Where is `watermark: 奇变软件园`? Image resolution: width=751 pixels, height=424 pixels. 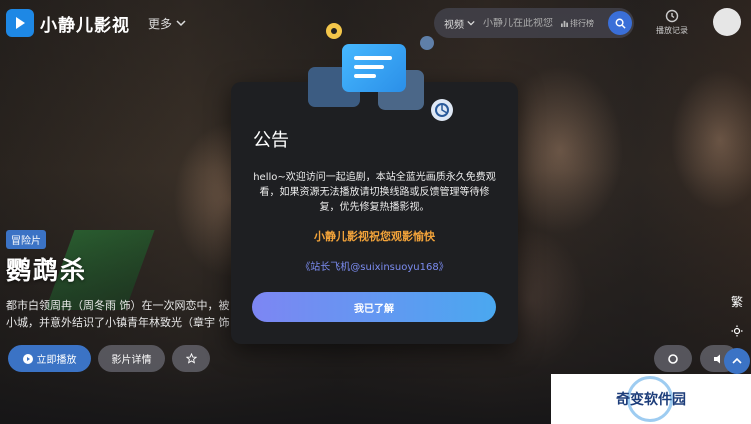 watermark: 奇变软件园 is located at coordinates (651, 399).